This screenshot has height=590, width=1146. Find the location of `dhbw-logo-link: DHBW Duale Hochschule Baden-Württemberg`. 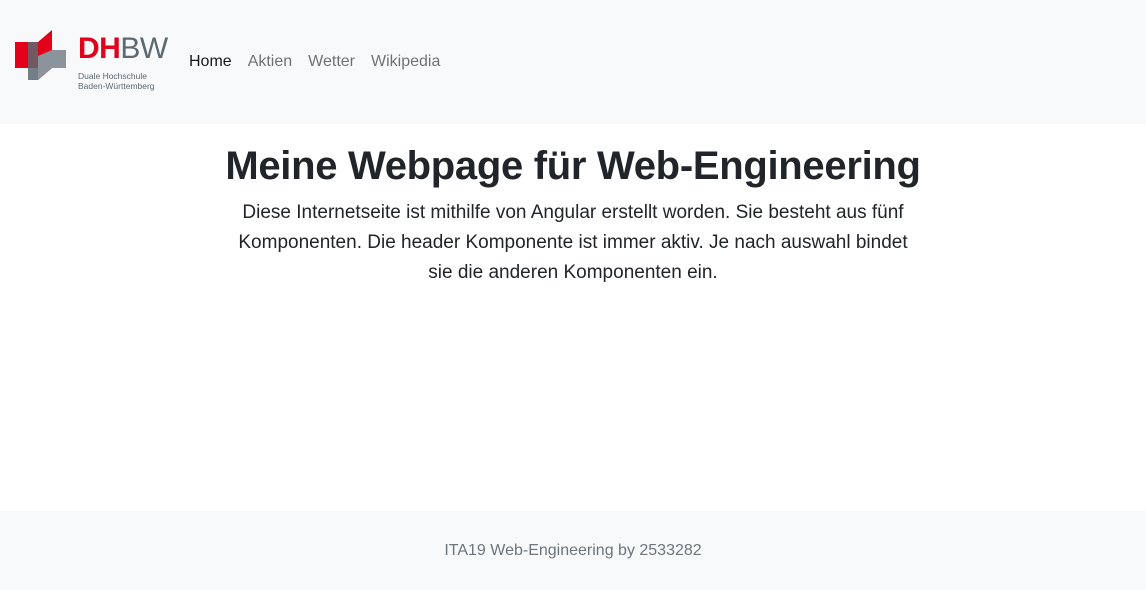

dhbw-logo-link: DHBW Duale Hochschule Baden-Württemberg is located at coordinates (94, 61).